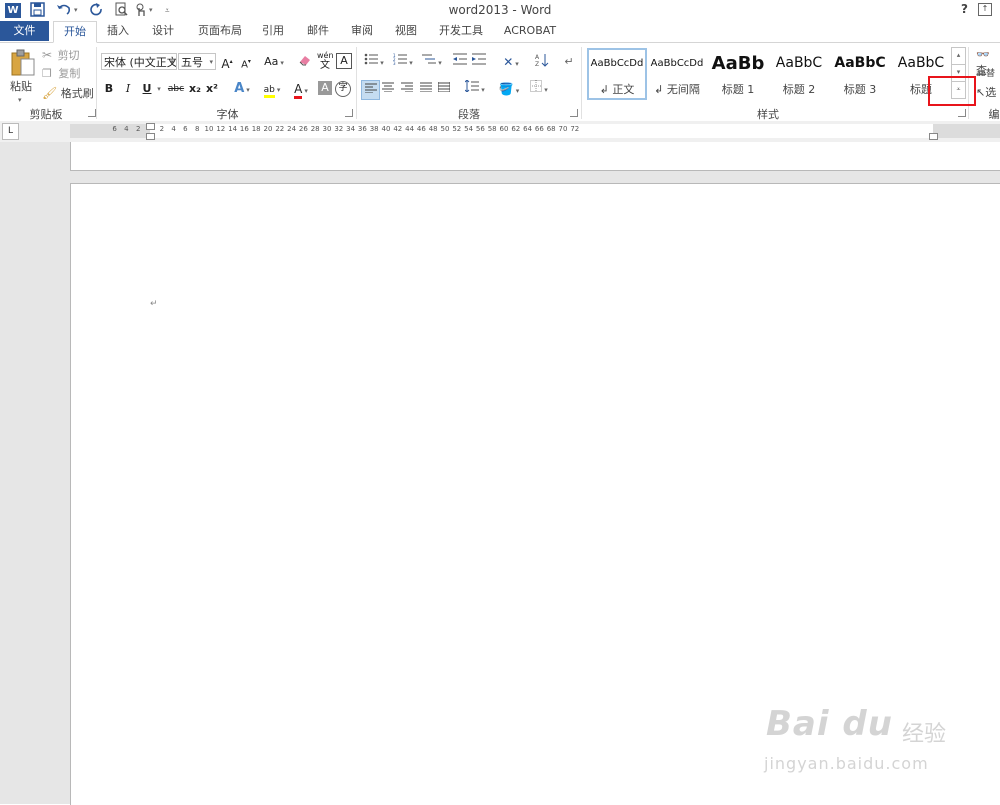  I want to click on tab-review: 审阅, so click(362, 31).